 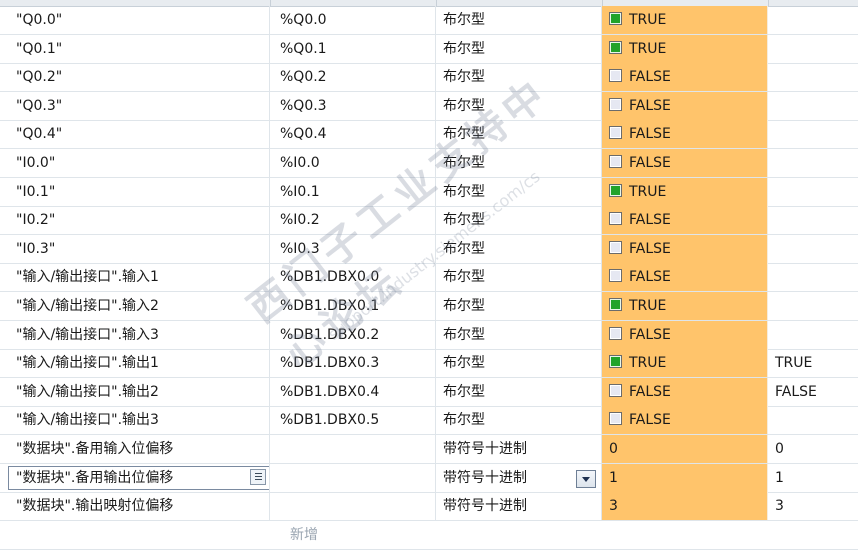 I want to click on add-new-row: 新增, so click(x=429, y=535).